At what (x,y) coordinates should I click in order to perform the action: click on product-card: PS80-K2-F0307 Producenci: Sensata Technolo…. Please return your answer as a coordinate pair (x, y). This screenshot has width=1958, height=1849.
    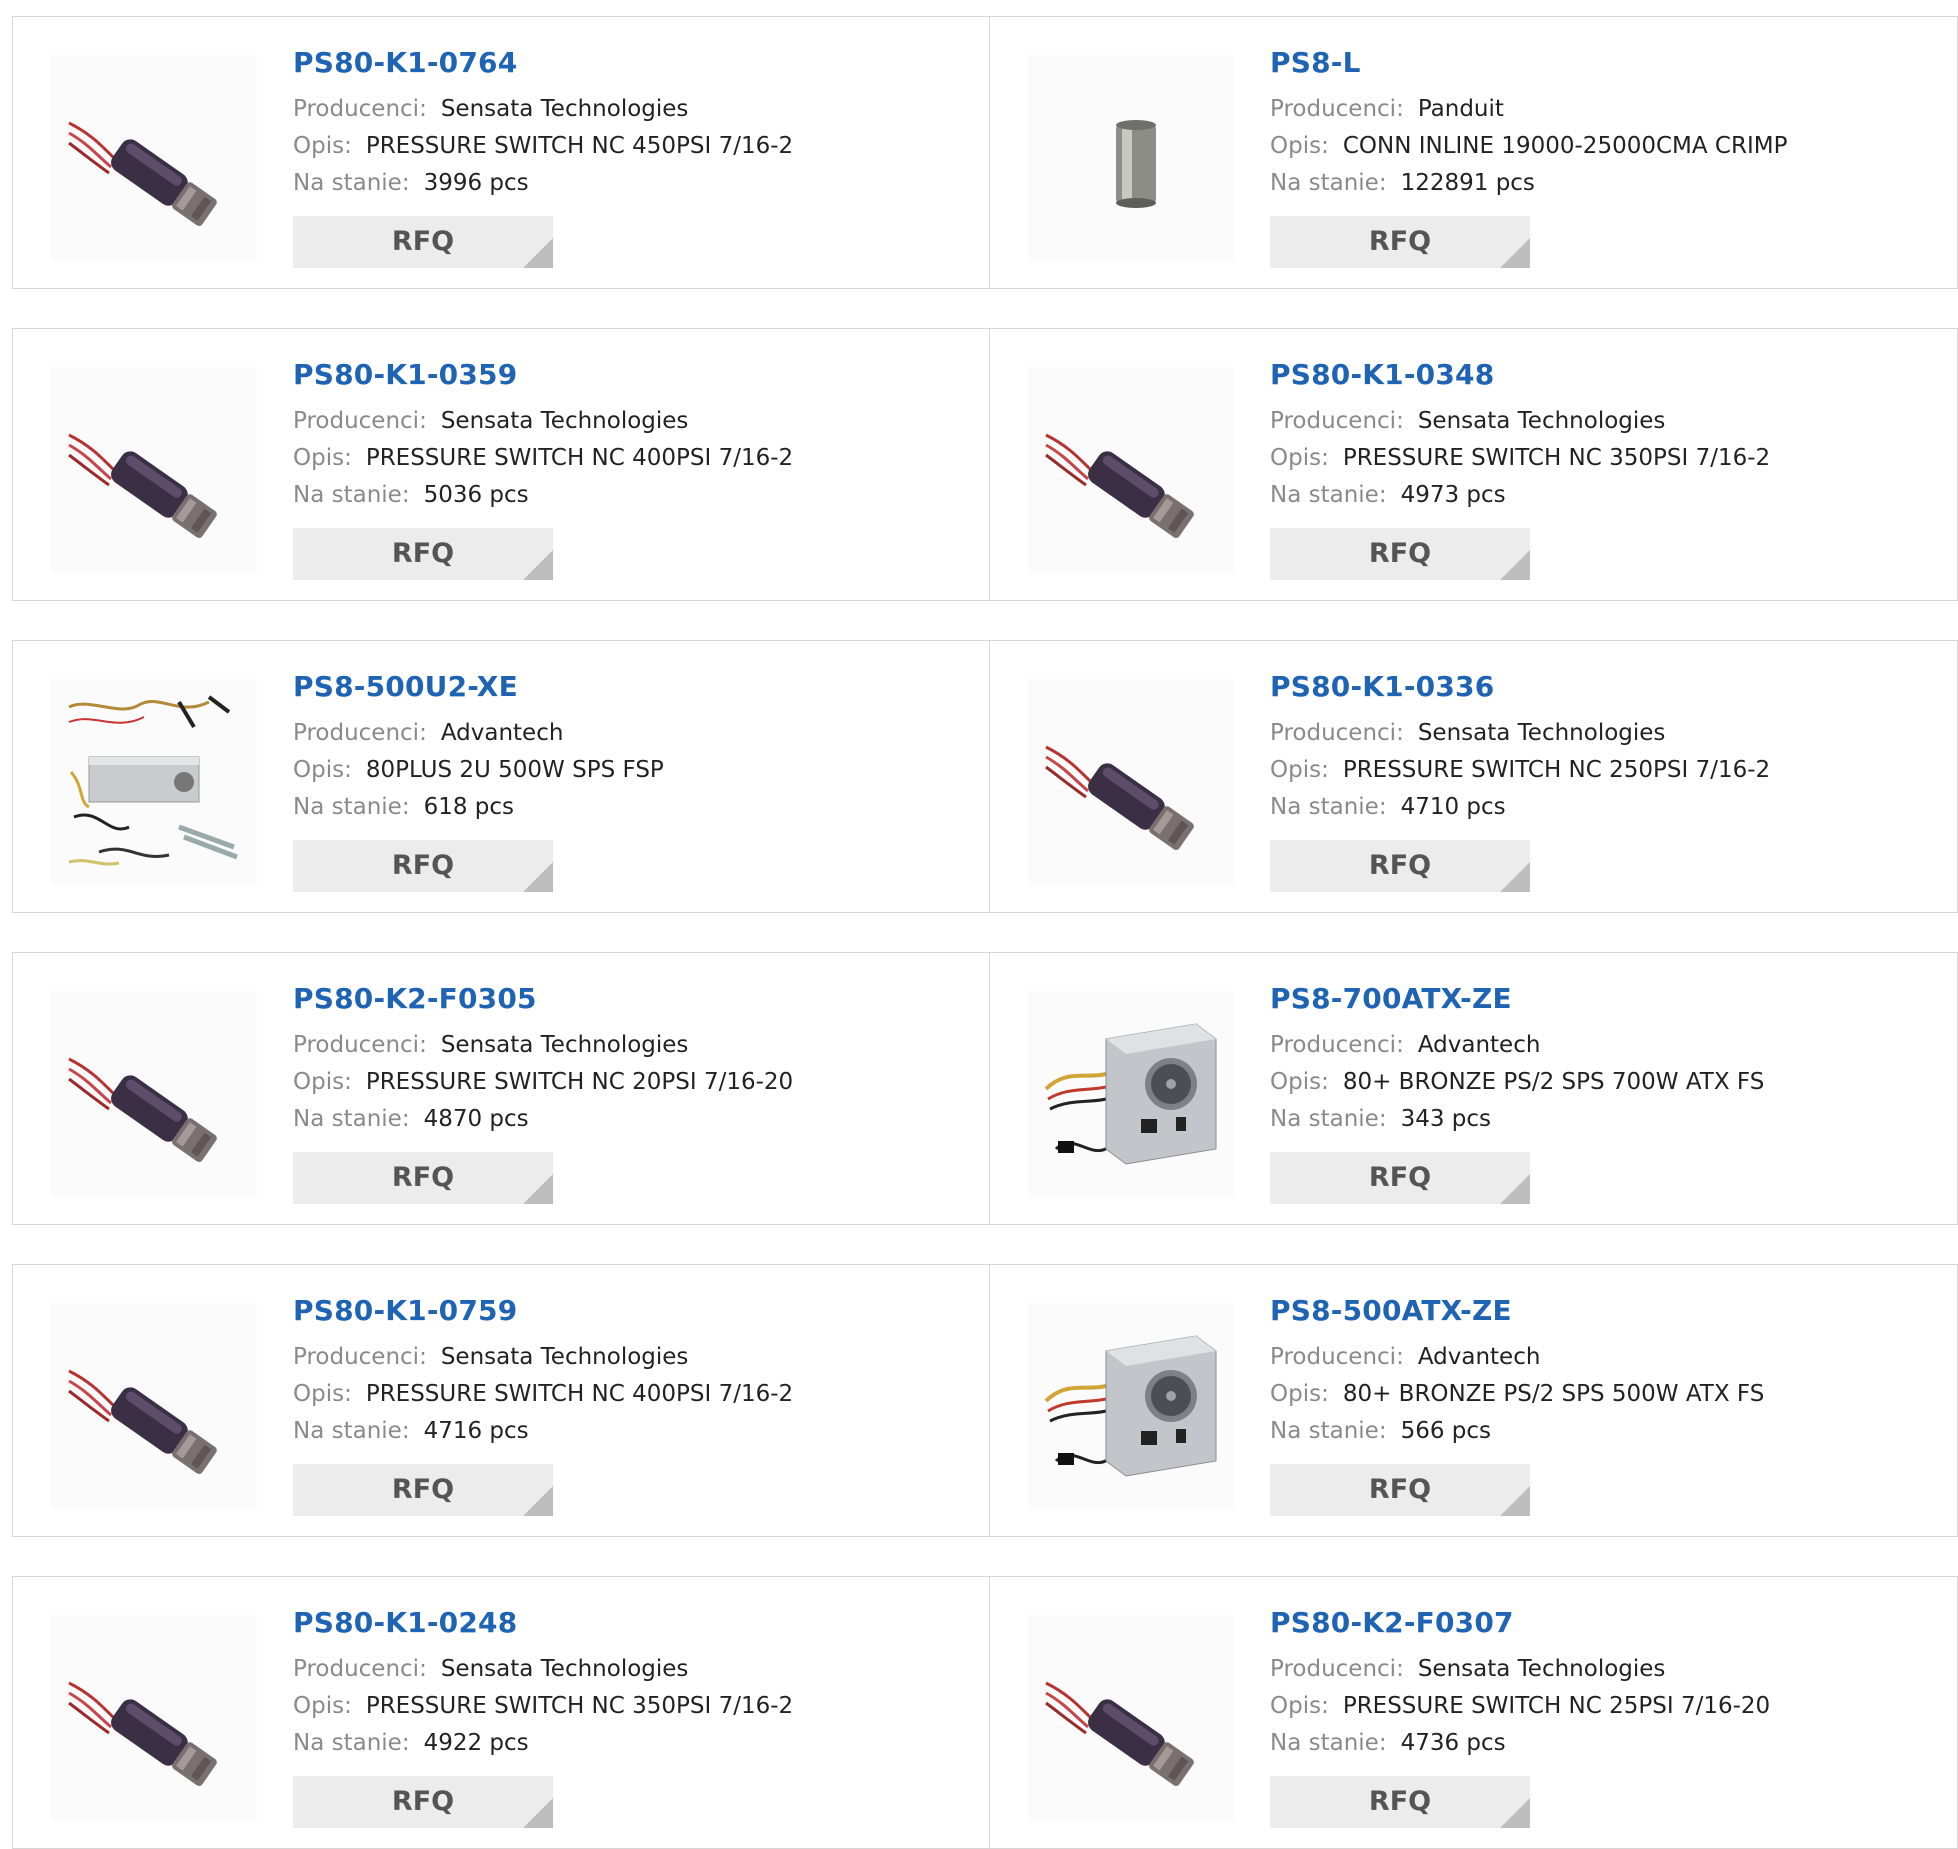
    Looking at the image, I should click on (1474, 1712).